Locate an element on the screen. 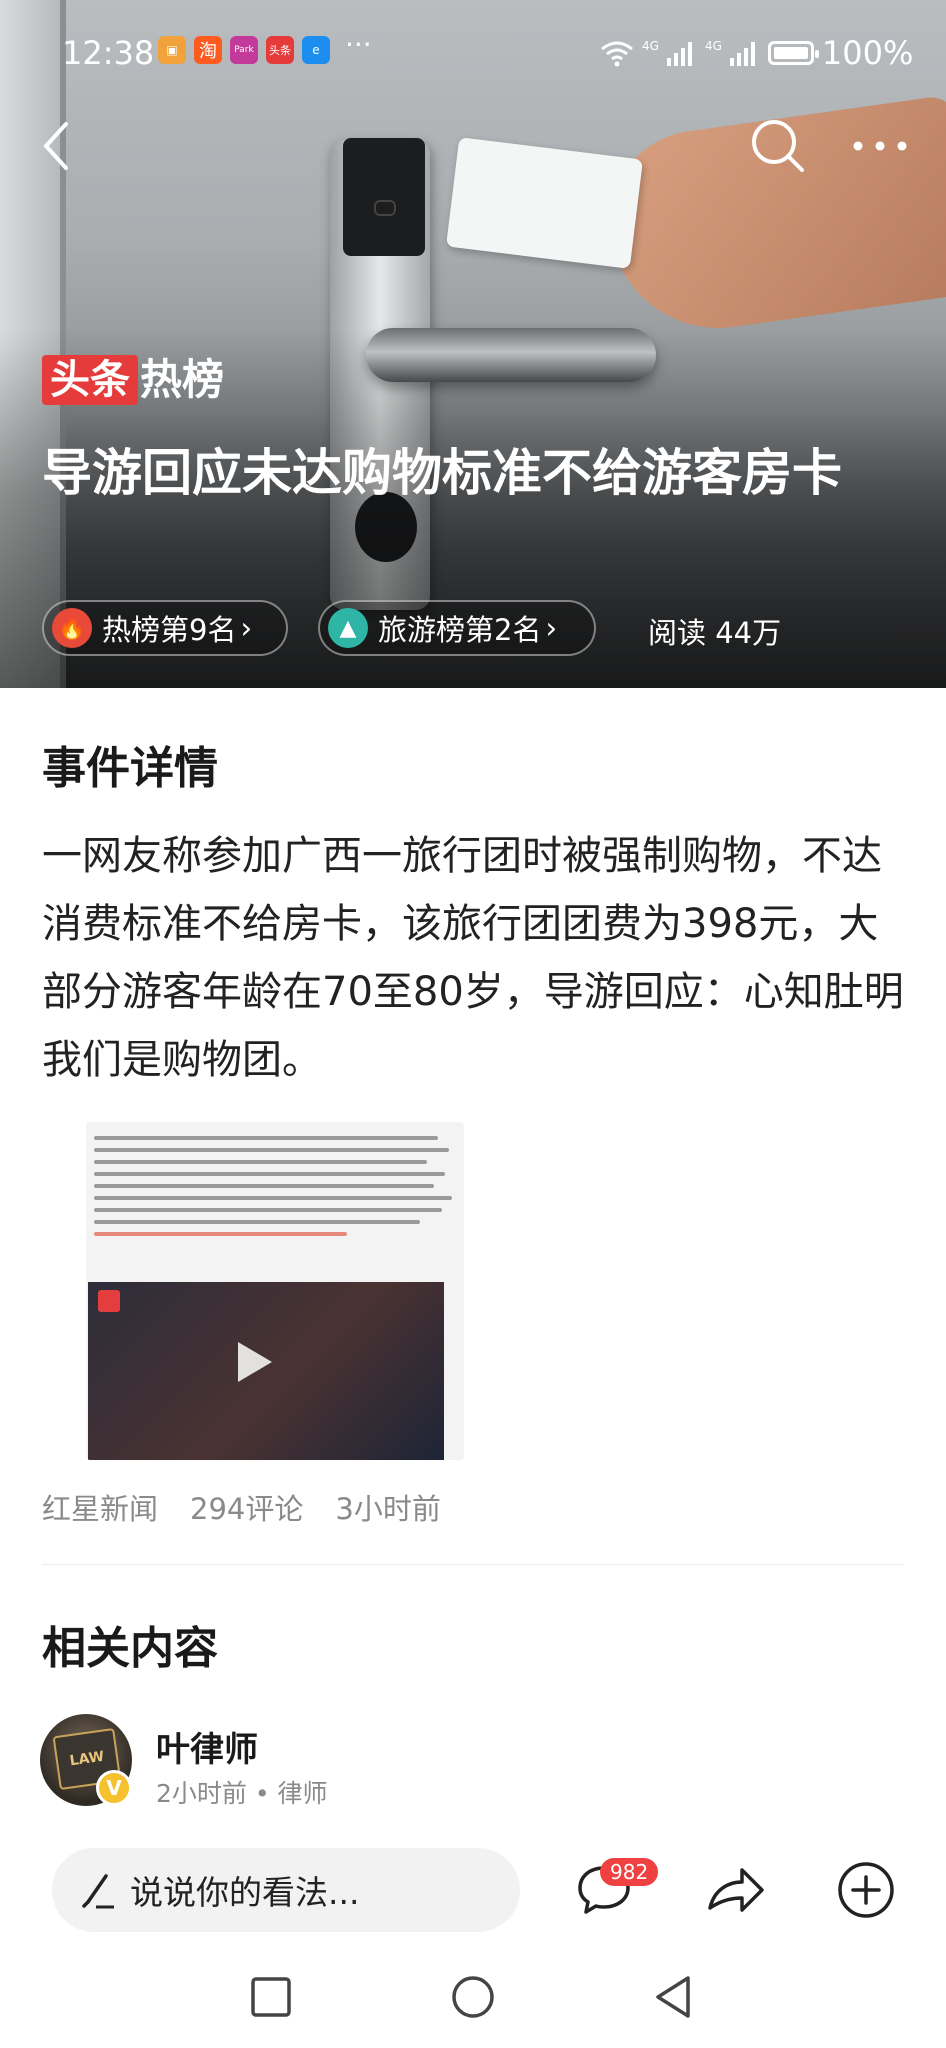  system-nav-bar is located at coordinates (473, 2000).